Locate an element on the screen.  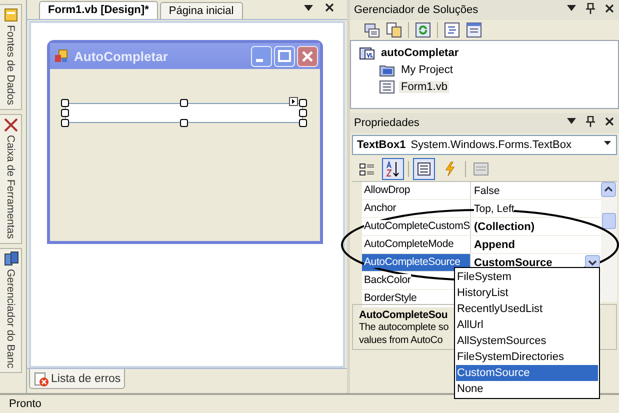
panel-title: Gerenciador de Soluções is located at coordinates (416, 10).